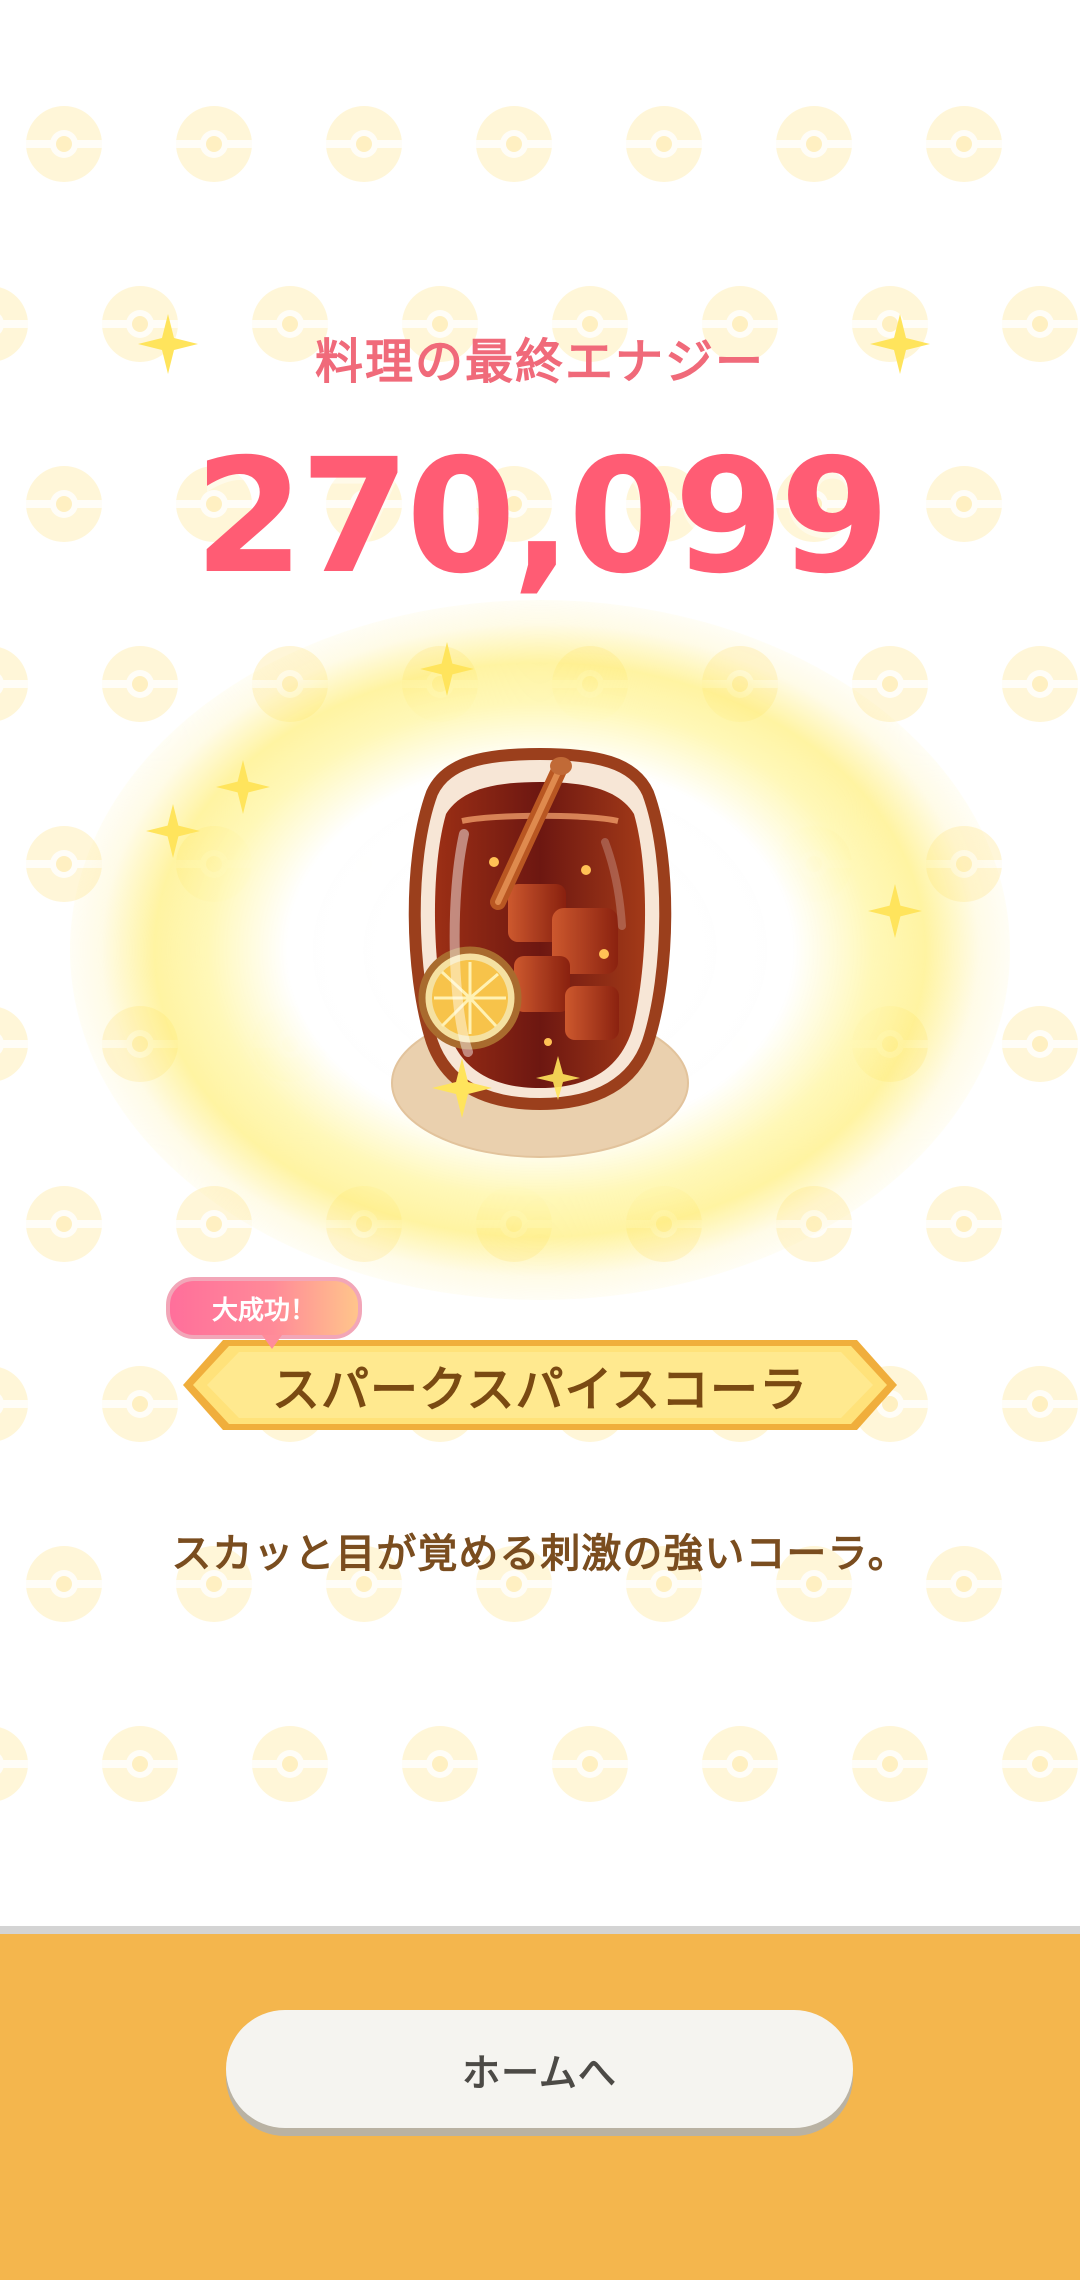 The height and width of the screenshot is (2280, 1080). I want to click on great-success-badge: 大成功！, so click(264, 1313).